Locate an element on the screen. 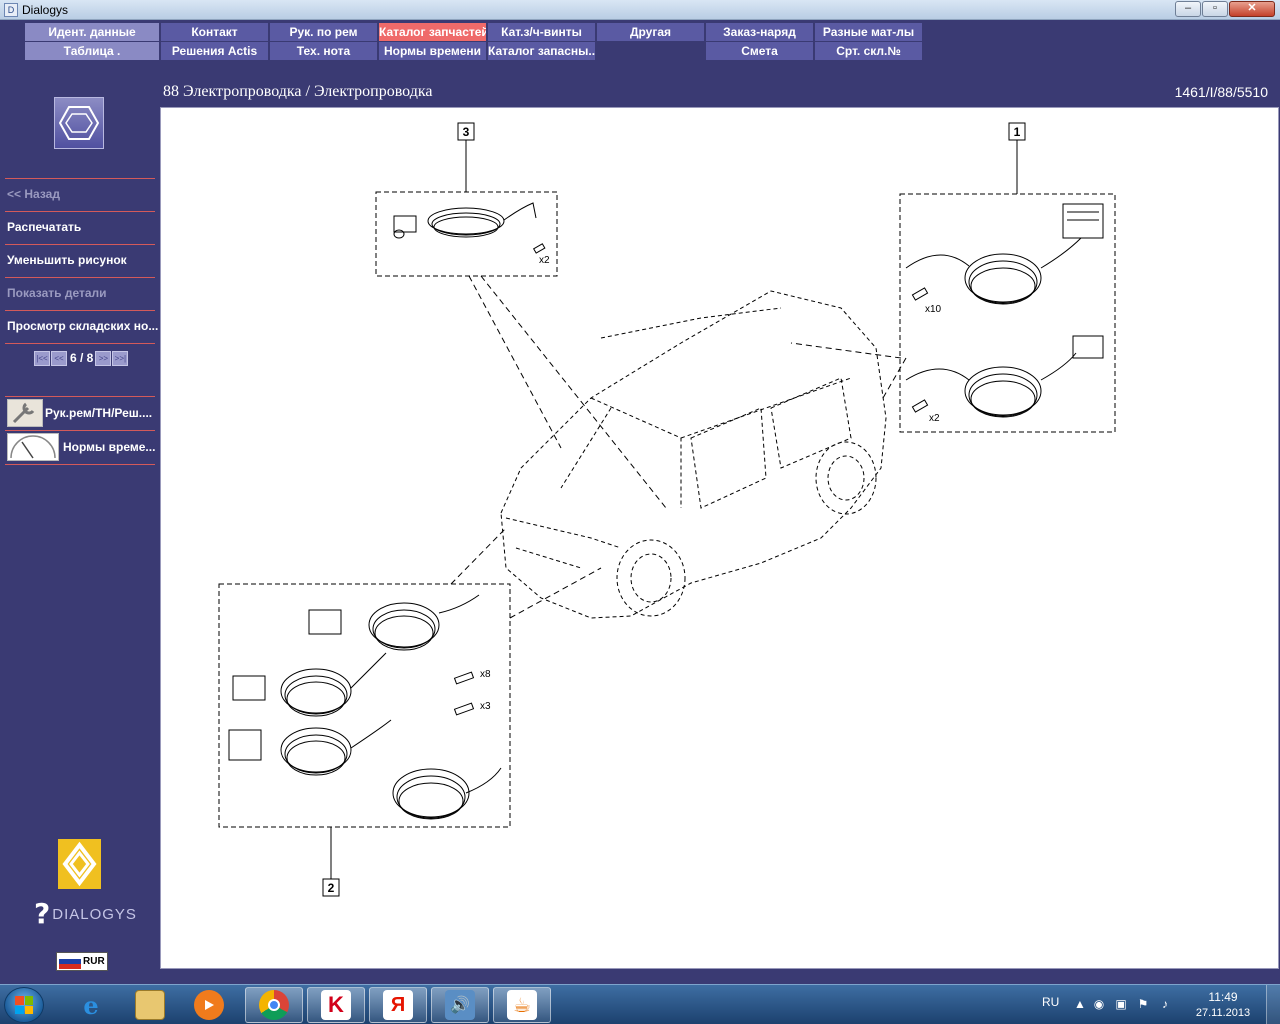 The height and width of the screenshot is (1024, 1280). steam-icon: ◉ is located at coordinates (1099, 1004).